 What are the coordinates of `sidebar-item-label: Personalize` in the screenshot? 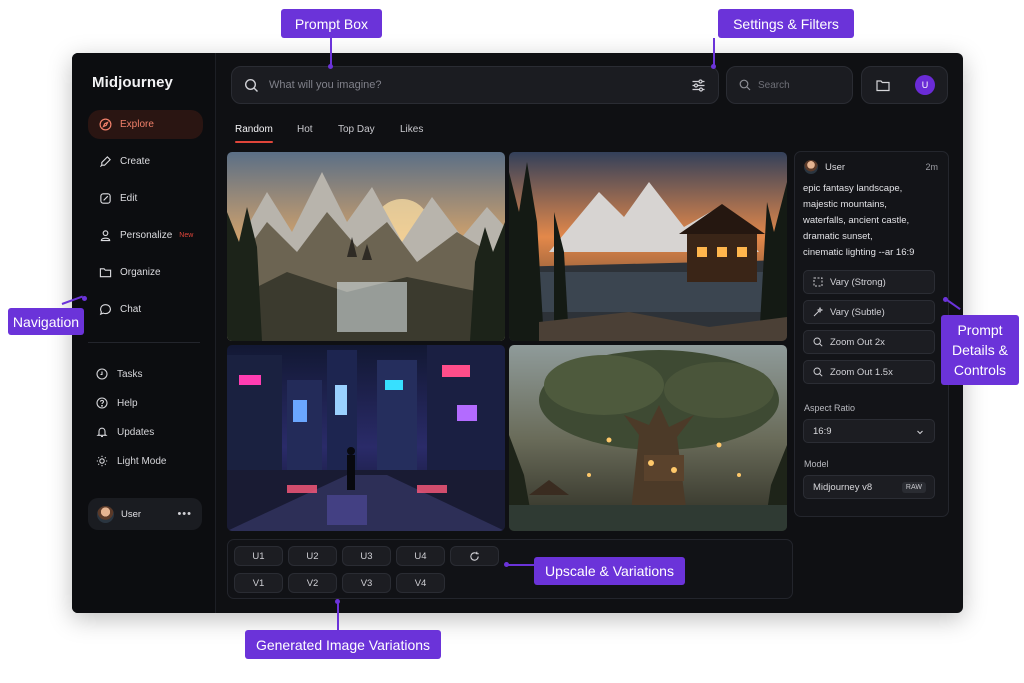 It's located at (146, 235).